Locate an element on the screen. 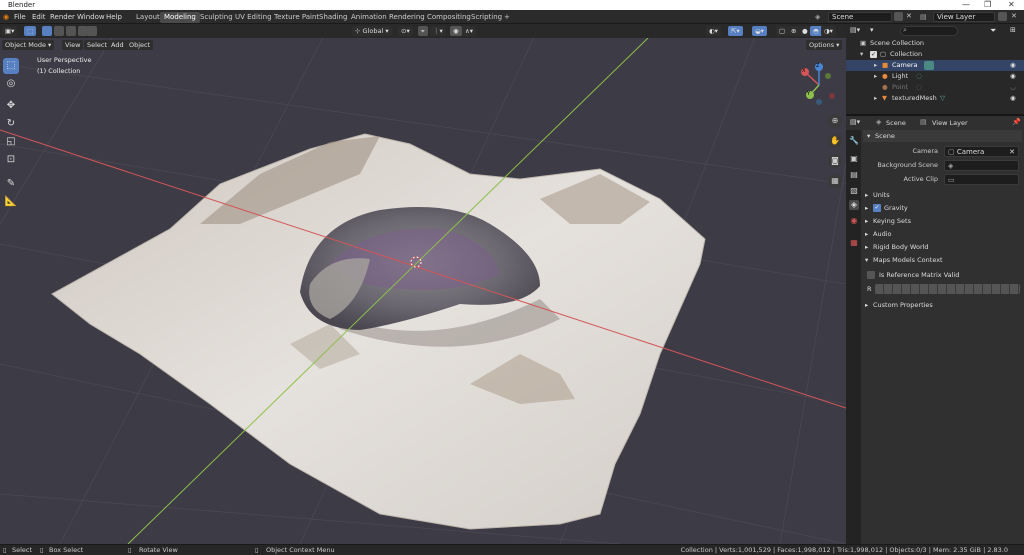 The image size is (1024, 555). pivot-point-icon: ⊙▾ is located at coordinates (405, 31).